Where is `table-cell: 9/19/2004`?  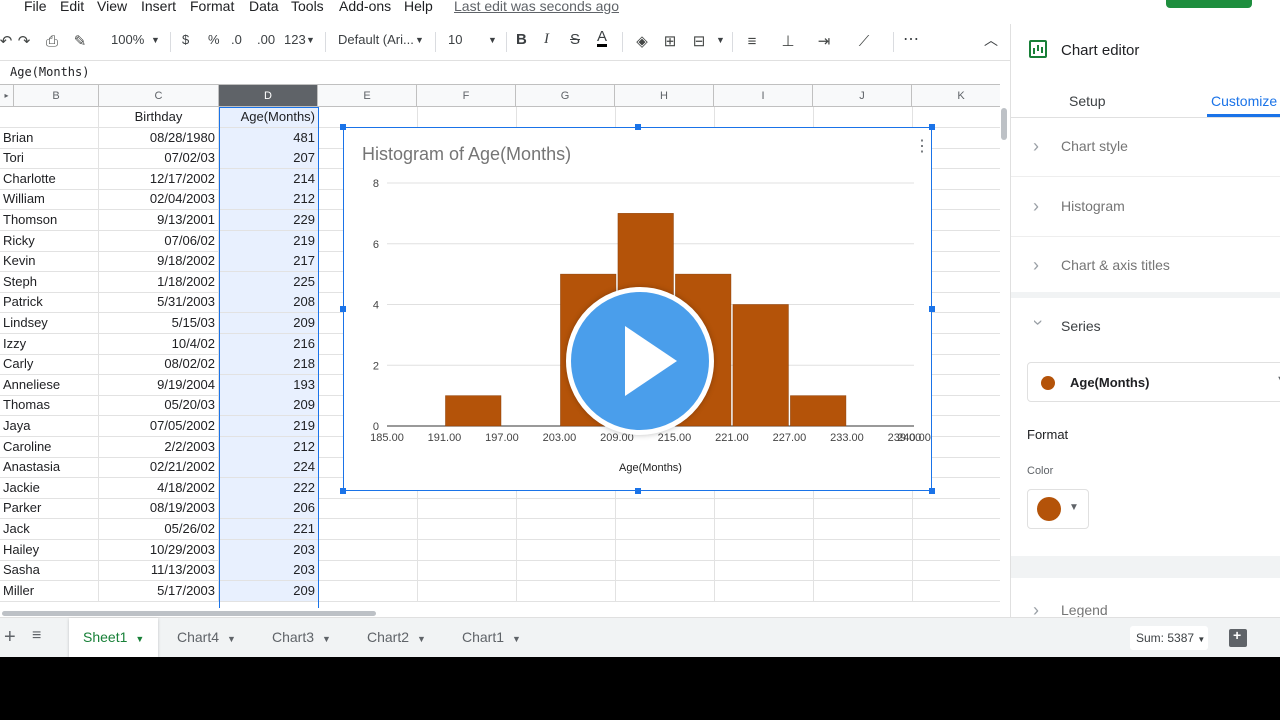
table-cell: 9/19/2004 is located at coordinates (159, 385).